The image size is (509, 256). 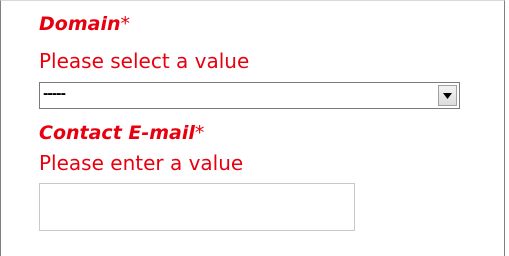 What do you see at coordinates (249, 95) in the screenshot?
I see `domain-select: -----` at bounding box center [249, 95].